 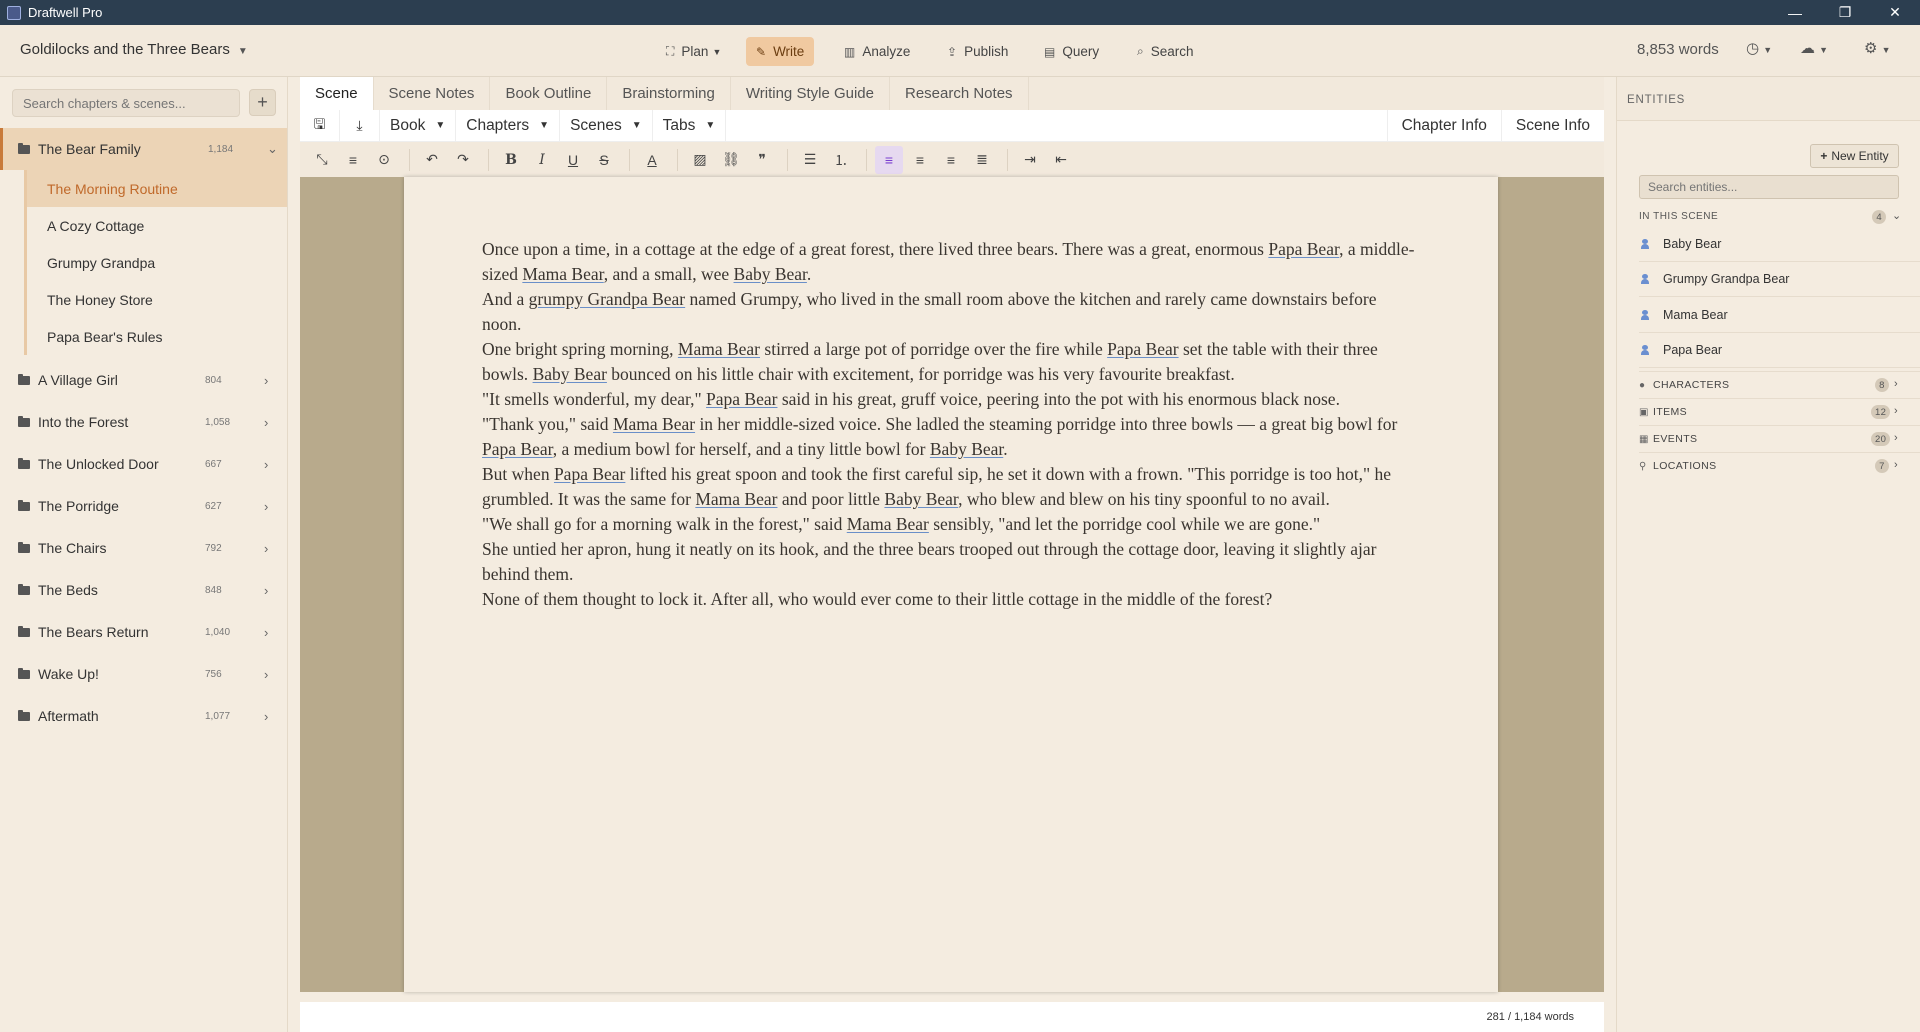 What do you see at coordinates (652, 160) in the screenshot?
I see `font-color-icon: A` at bounding box center [652, 160].